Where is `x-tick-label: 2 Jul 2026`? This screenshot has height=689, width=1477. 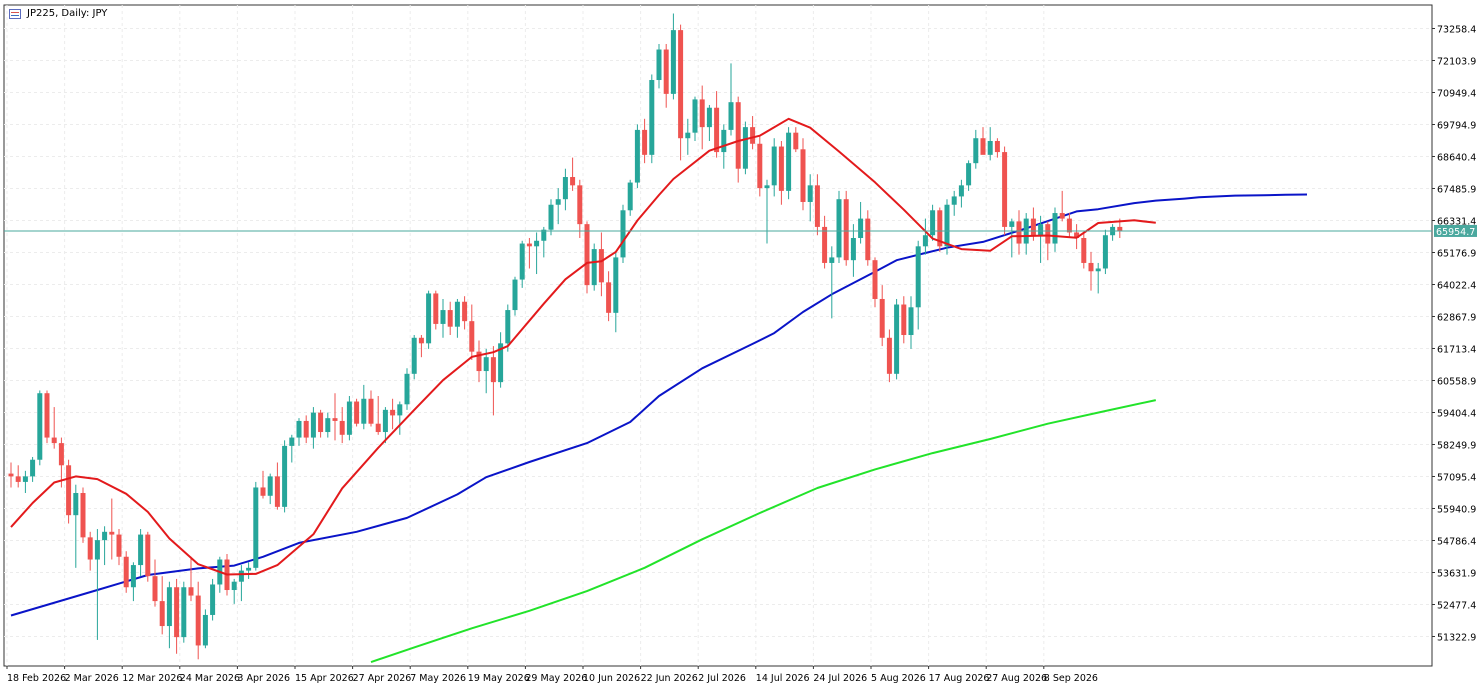 x-tick-label: 2 Jul 2026 is located at coordinates (722, 678).